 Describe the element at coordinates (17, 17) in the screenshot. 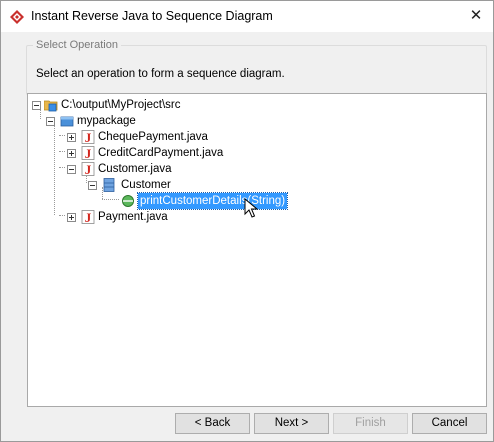

I see `app-logo-icon` at that location.